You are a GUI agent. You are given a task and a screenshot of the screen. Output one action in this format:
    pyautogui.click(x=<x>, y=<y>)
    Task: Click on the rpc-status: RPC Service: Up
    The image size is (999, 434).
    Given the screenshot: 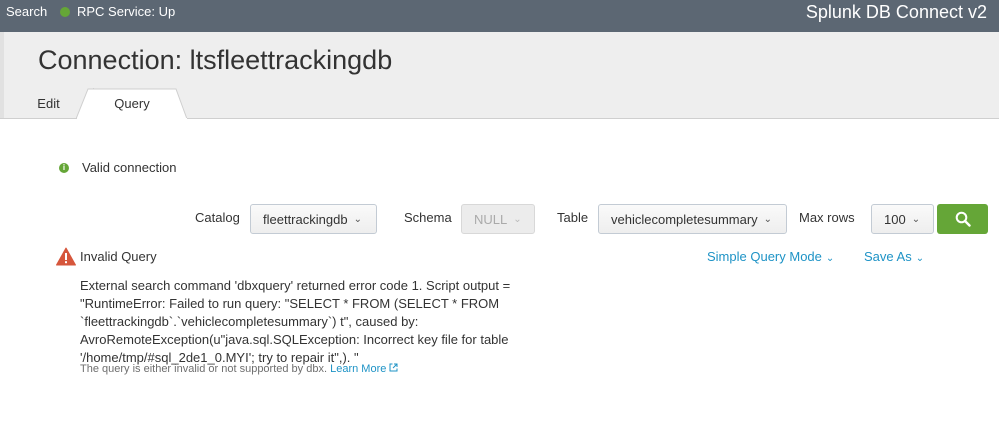 What is the action you would take?
    pyautogui.click(x=117, y=11)
    